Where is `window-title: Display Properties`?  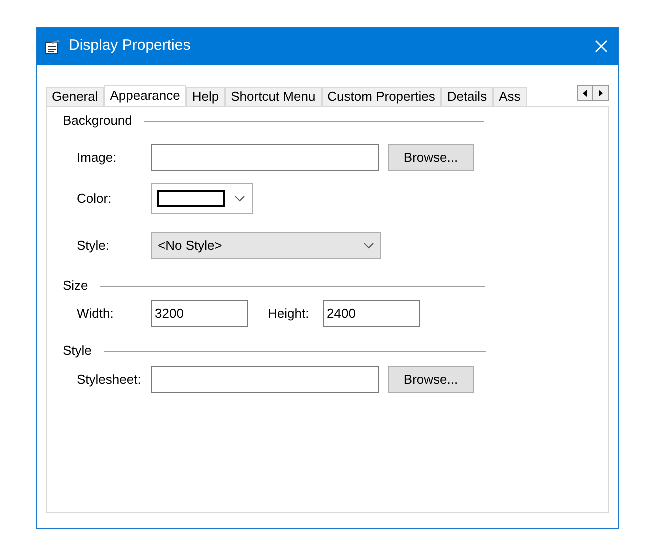 window-title: Display Properties is located at coordinates (130, 46).